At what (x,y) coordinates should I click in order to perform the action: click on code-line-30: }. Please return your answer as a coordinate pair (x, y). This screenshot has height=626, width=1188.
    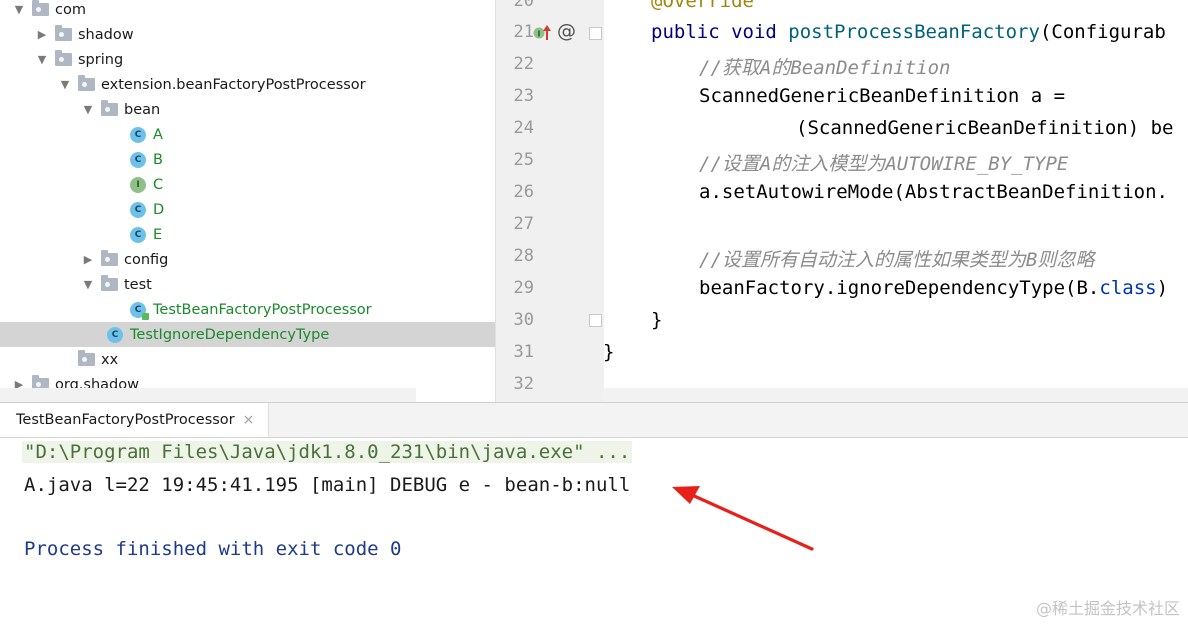
    Looking at the image, I should click on (657, 320).